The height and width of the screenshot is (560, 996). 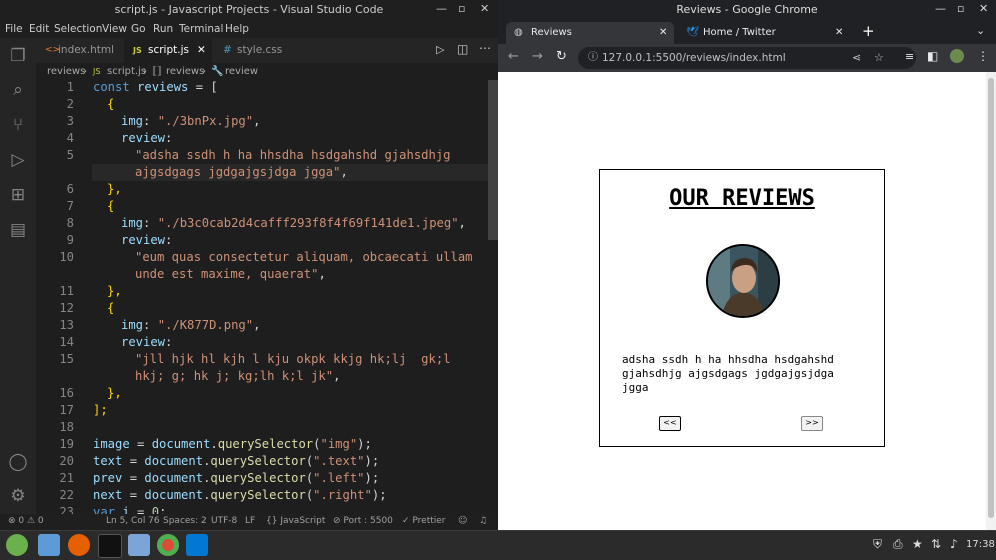 I want to click on code-line: hkj; g; hk j; kg;lh k;l jk",, so click(x=238, y=376).